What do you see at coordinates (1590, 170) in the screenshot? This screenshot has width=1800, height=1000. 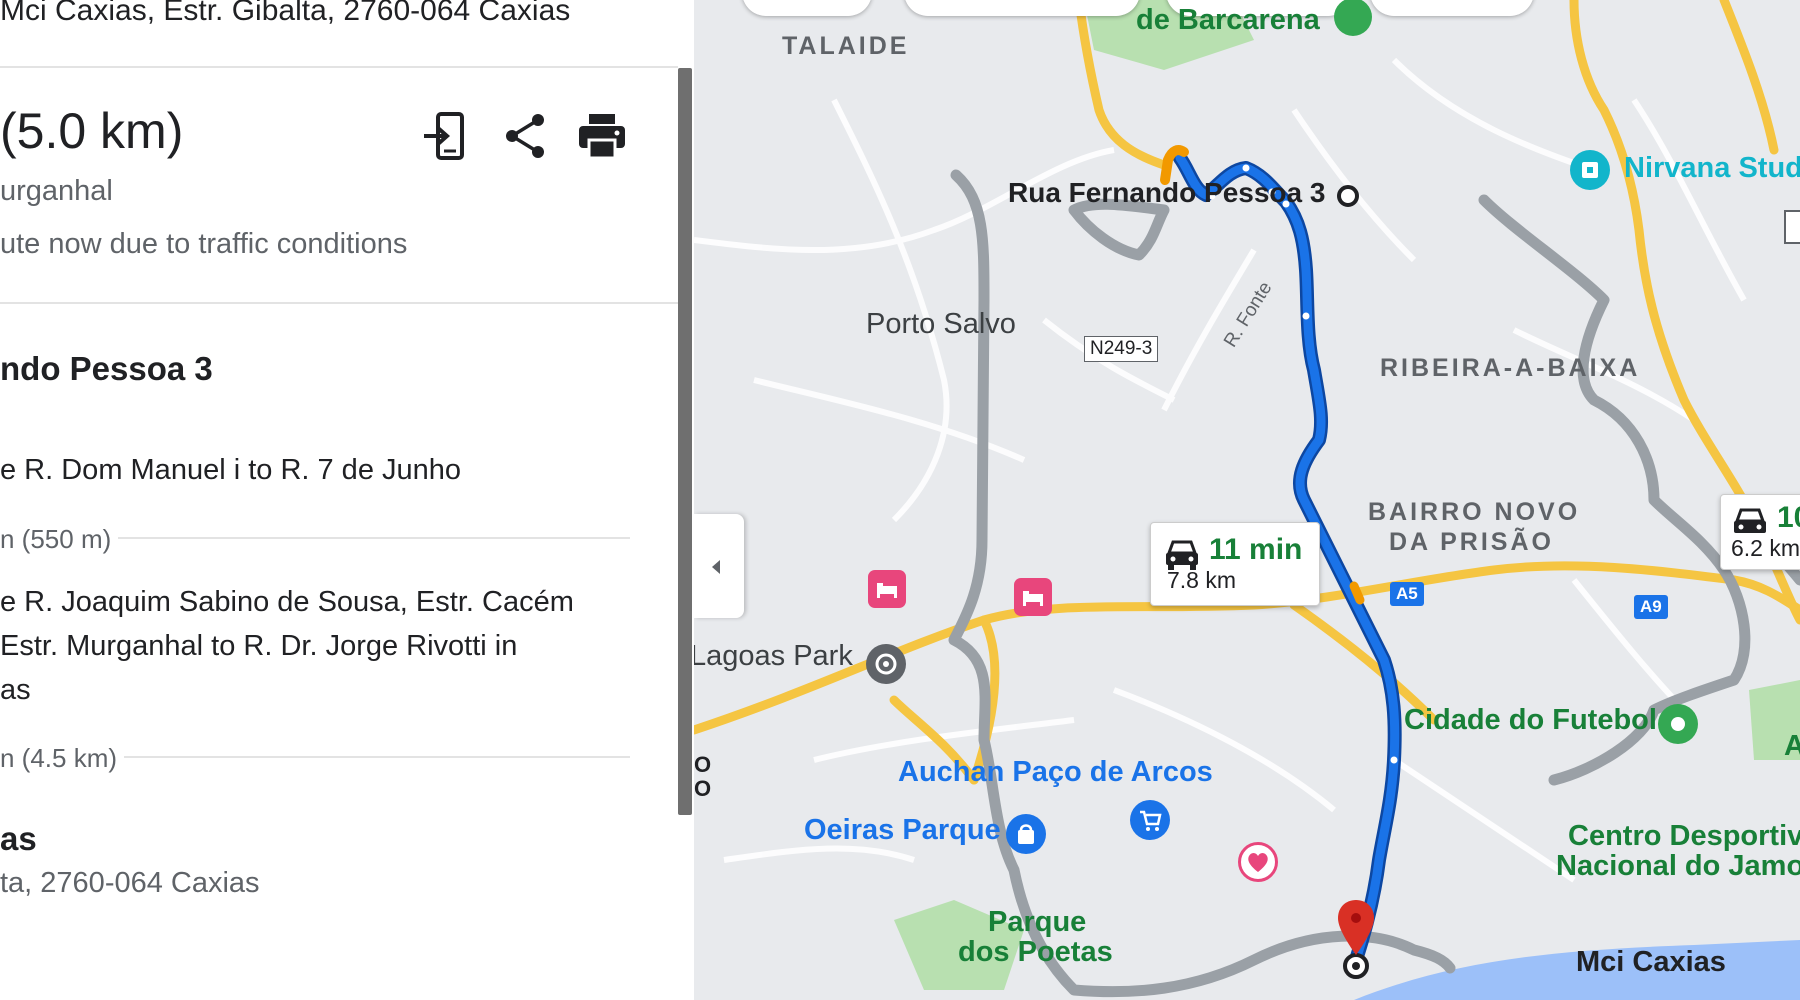 I see `attraction-icon` at bounding box center [1590, 170].